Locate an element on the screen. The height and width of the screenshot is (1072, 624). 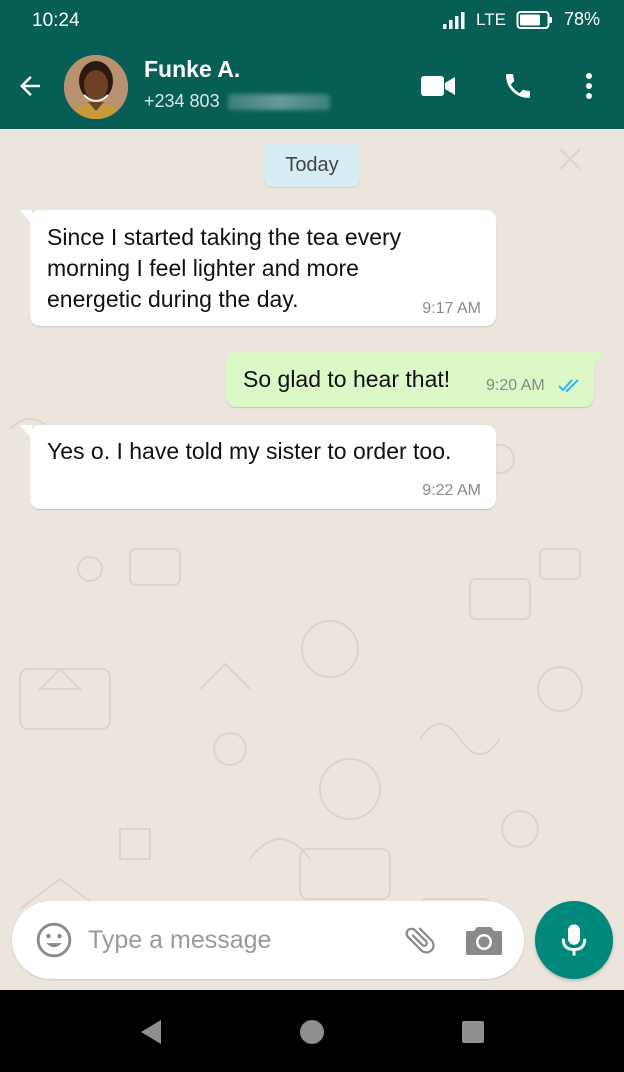
nav-home-icon is located at coordinates (312, 1032).